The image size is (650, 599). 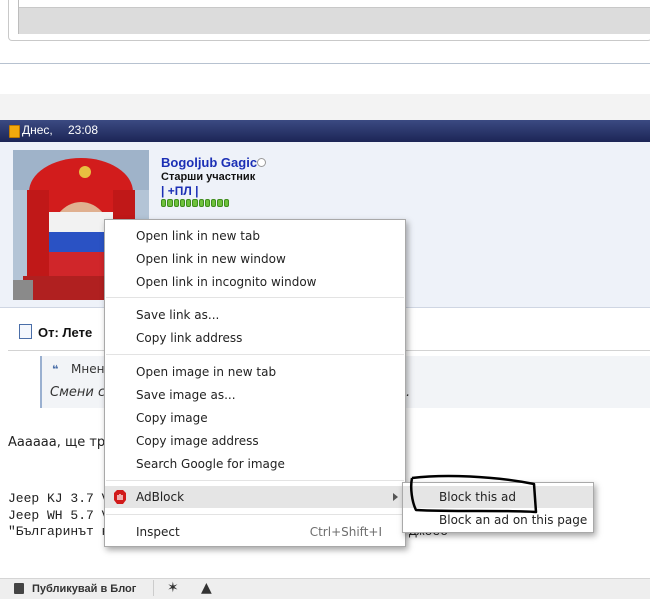 I want to click on blog-icon, so click(x=19, y=588).